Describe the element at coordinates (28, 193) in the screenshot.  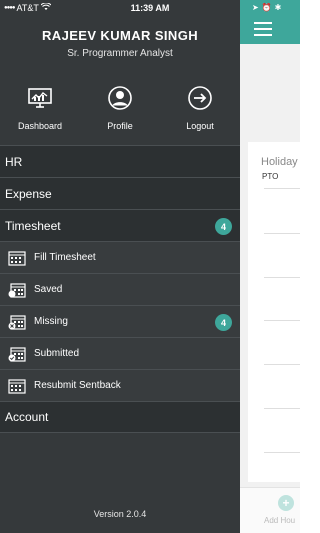
I see `menu-item-label: Expense` at that location.